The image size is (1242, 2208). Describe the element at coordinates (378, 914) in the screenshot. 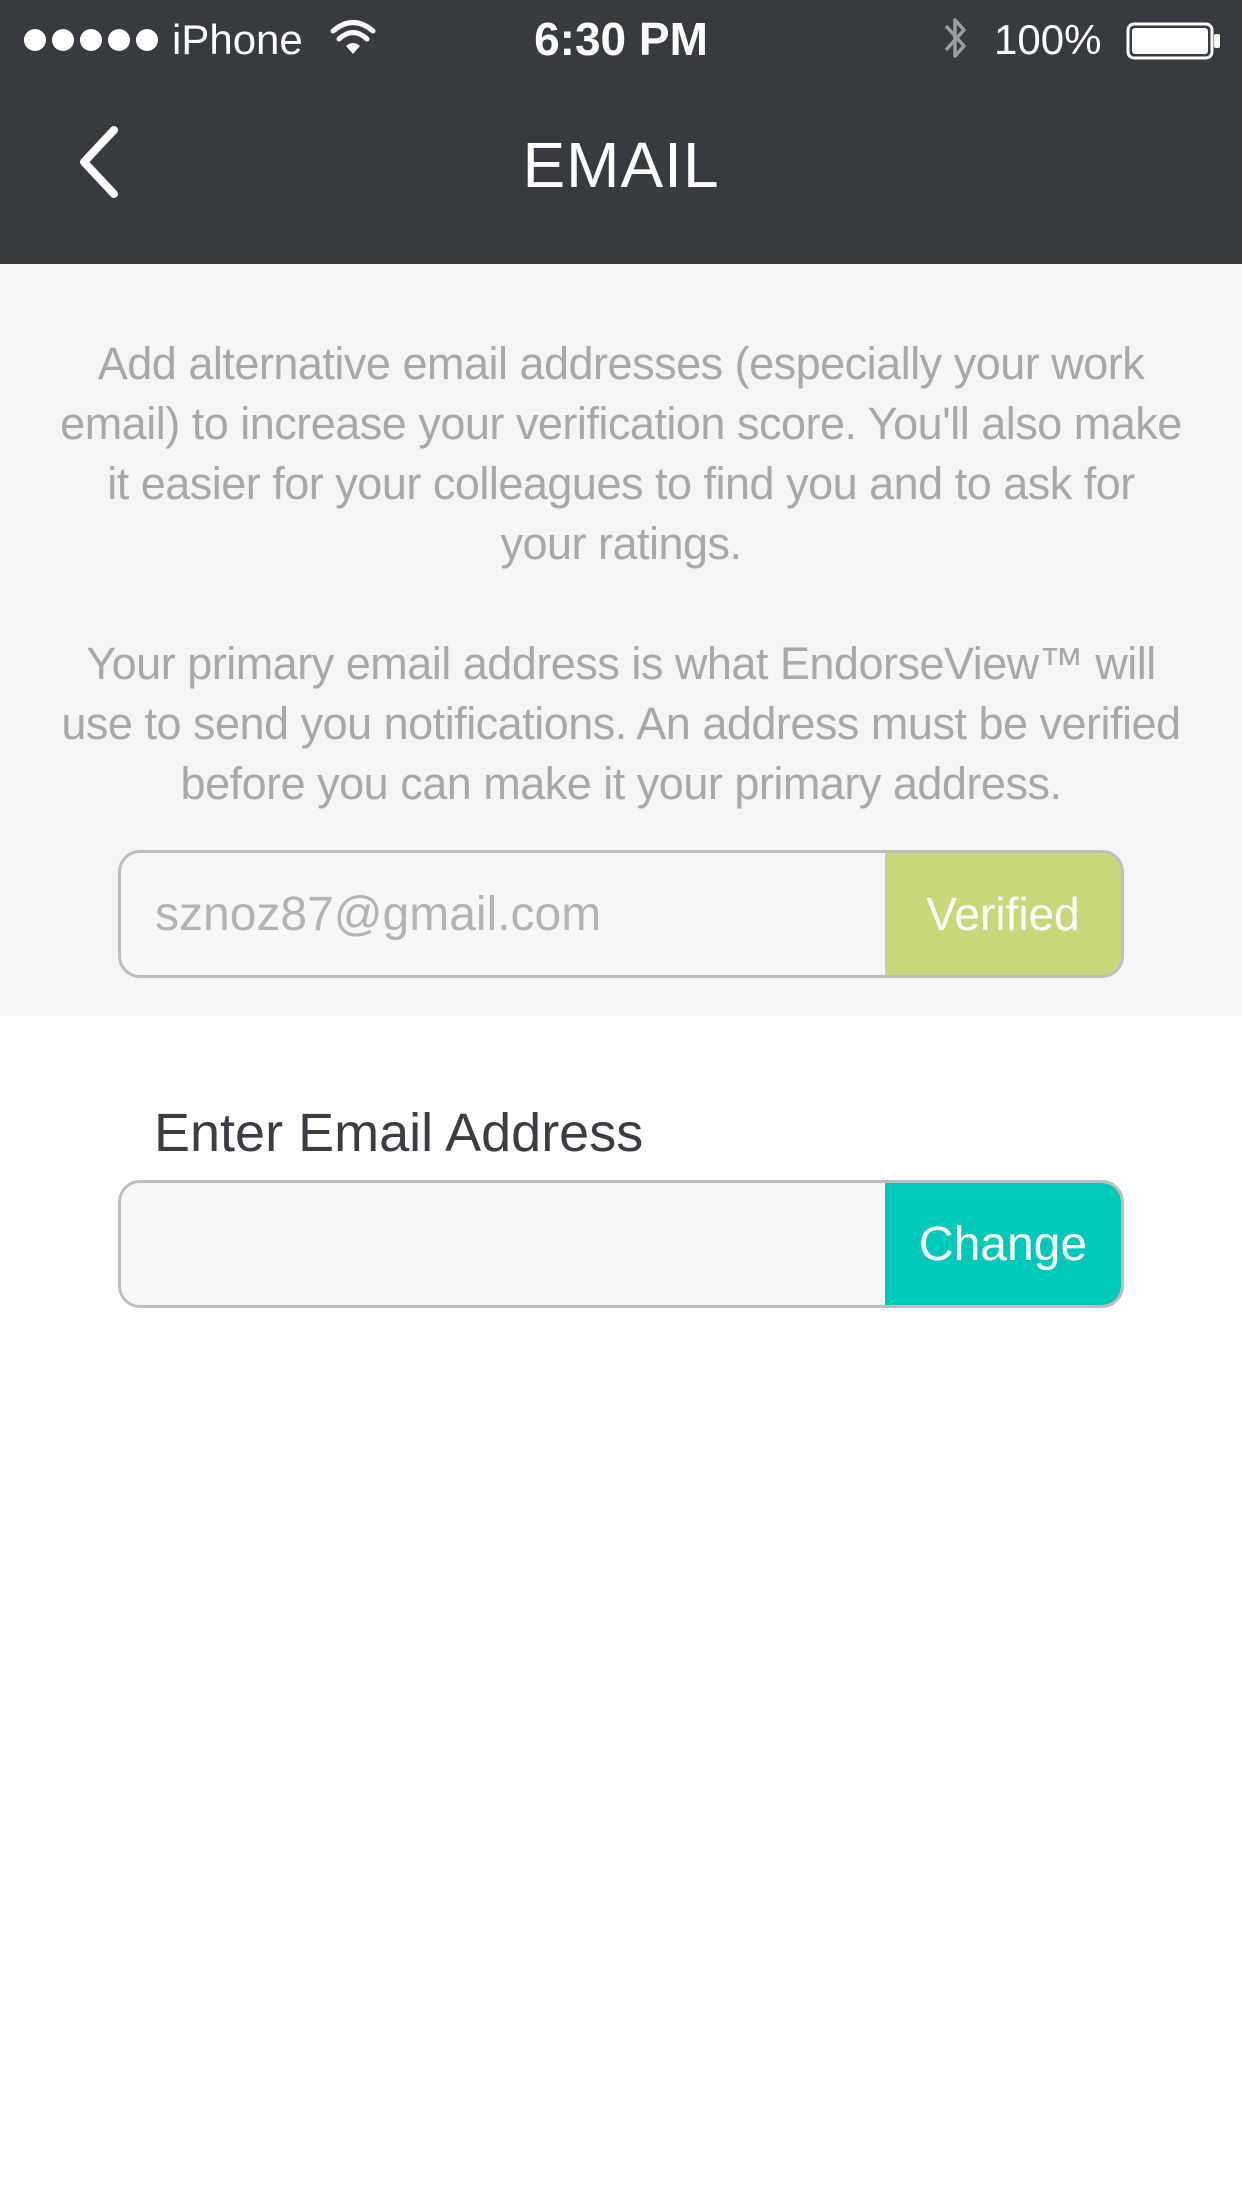

I see `primary-email-value: sznoz87@gmail.com` at that location.